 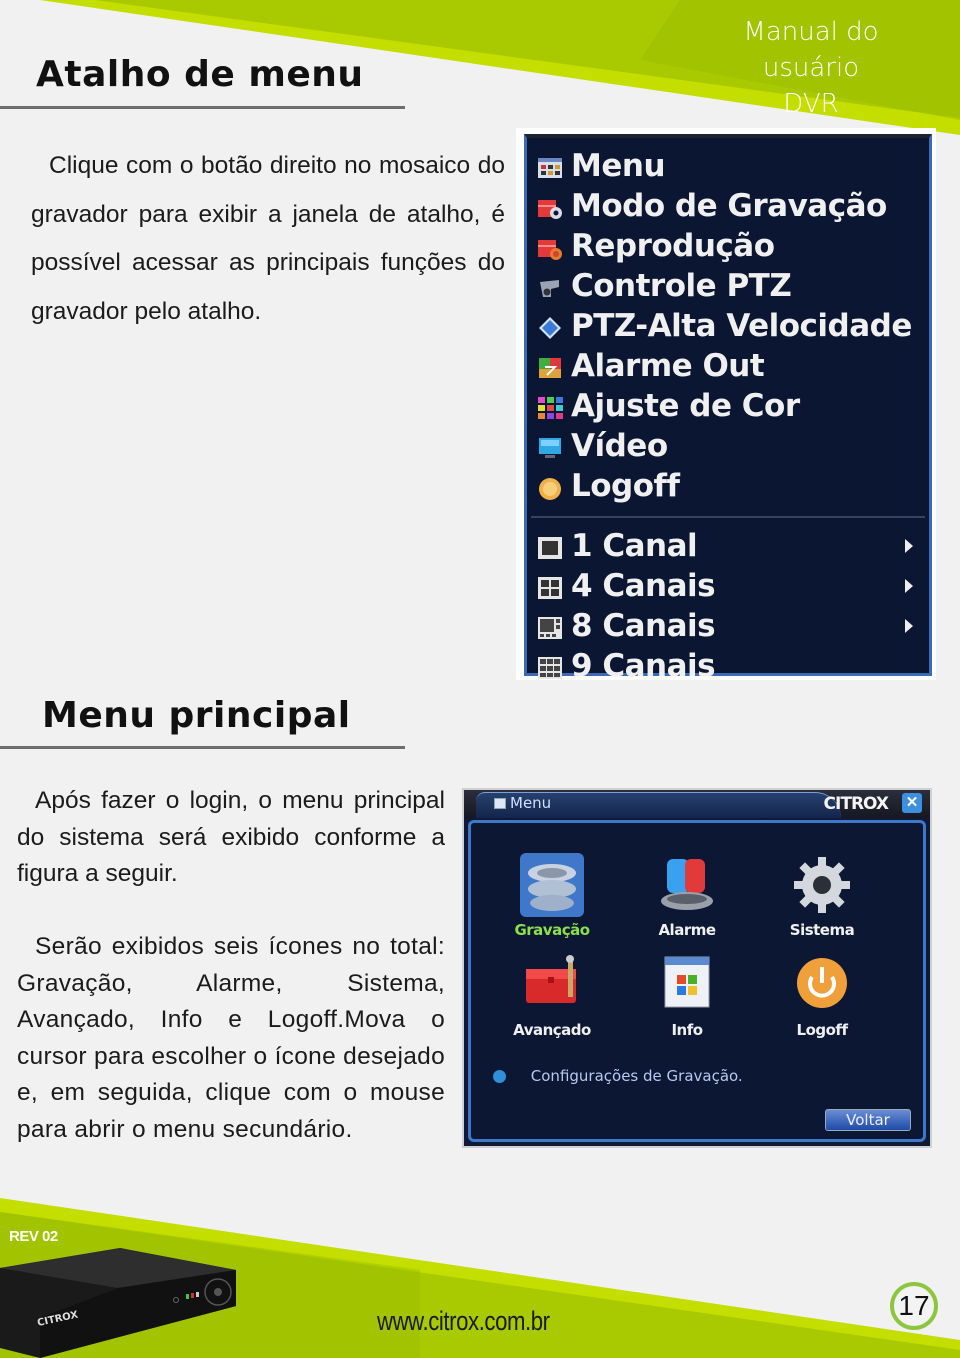 What do you see at coordinates (550, 446) in the screenshot?
I see `video-monitor-icon` at bounding box center [550, 446].